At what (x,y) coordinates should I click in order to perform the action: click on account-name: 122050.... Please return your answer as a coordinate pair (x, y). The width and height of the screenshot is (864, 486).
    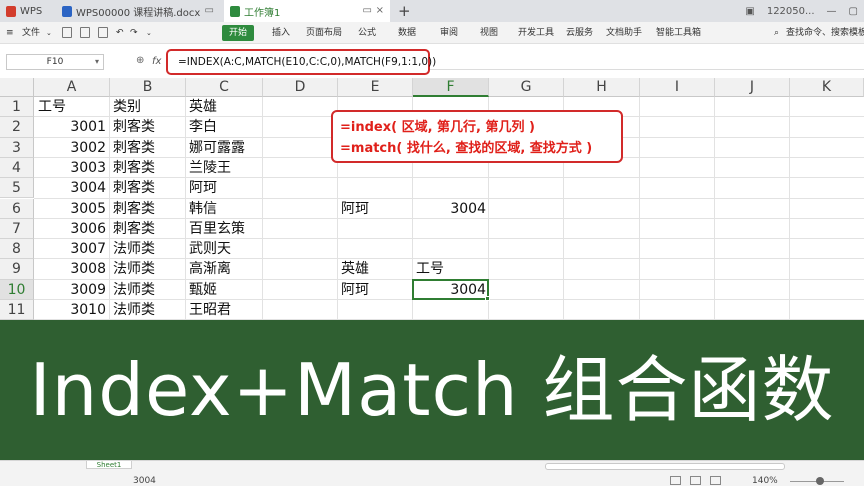
    Looking at the image, I should click on (791, 11).